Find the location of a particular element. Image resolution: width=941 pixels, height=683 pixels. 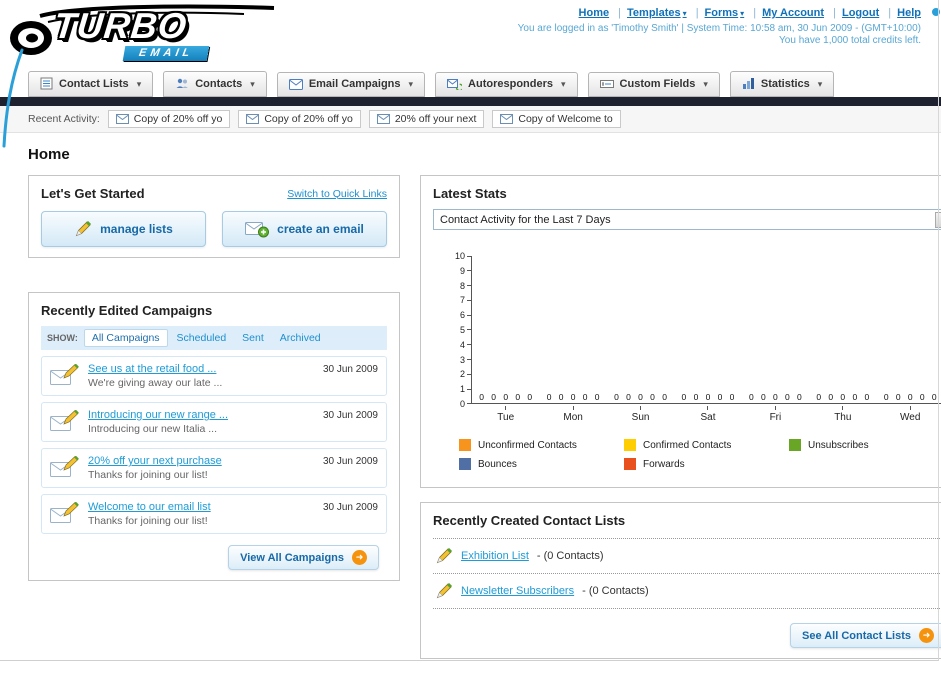

tab-statistics: Statistics is located at coordinates (782, 84).